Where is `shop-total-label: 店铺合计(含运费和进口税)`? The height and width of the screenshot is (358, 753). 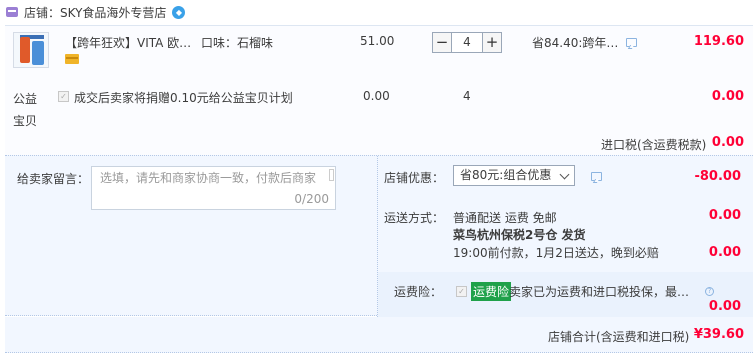
shop-total-label: 店铺合计(含运费和进口税) is located at coordinates (619, 337).